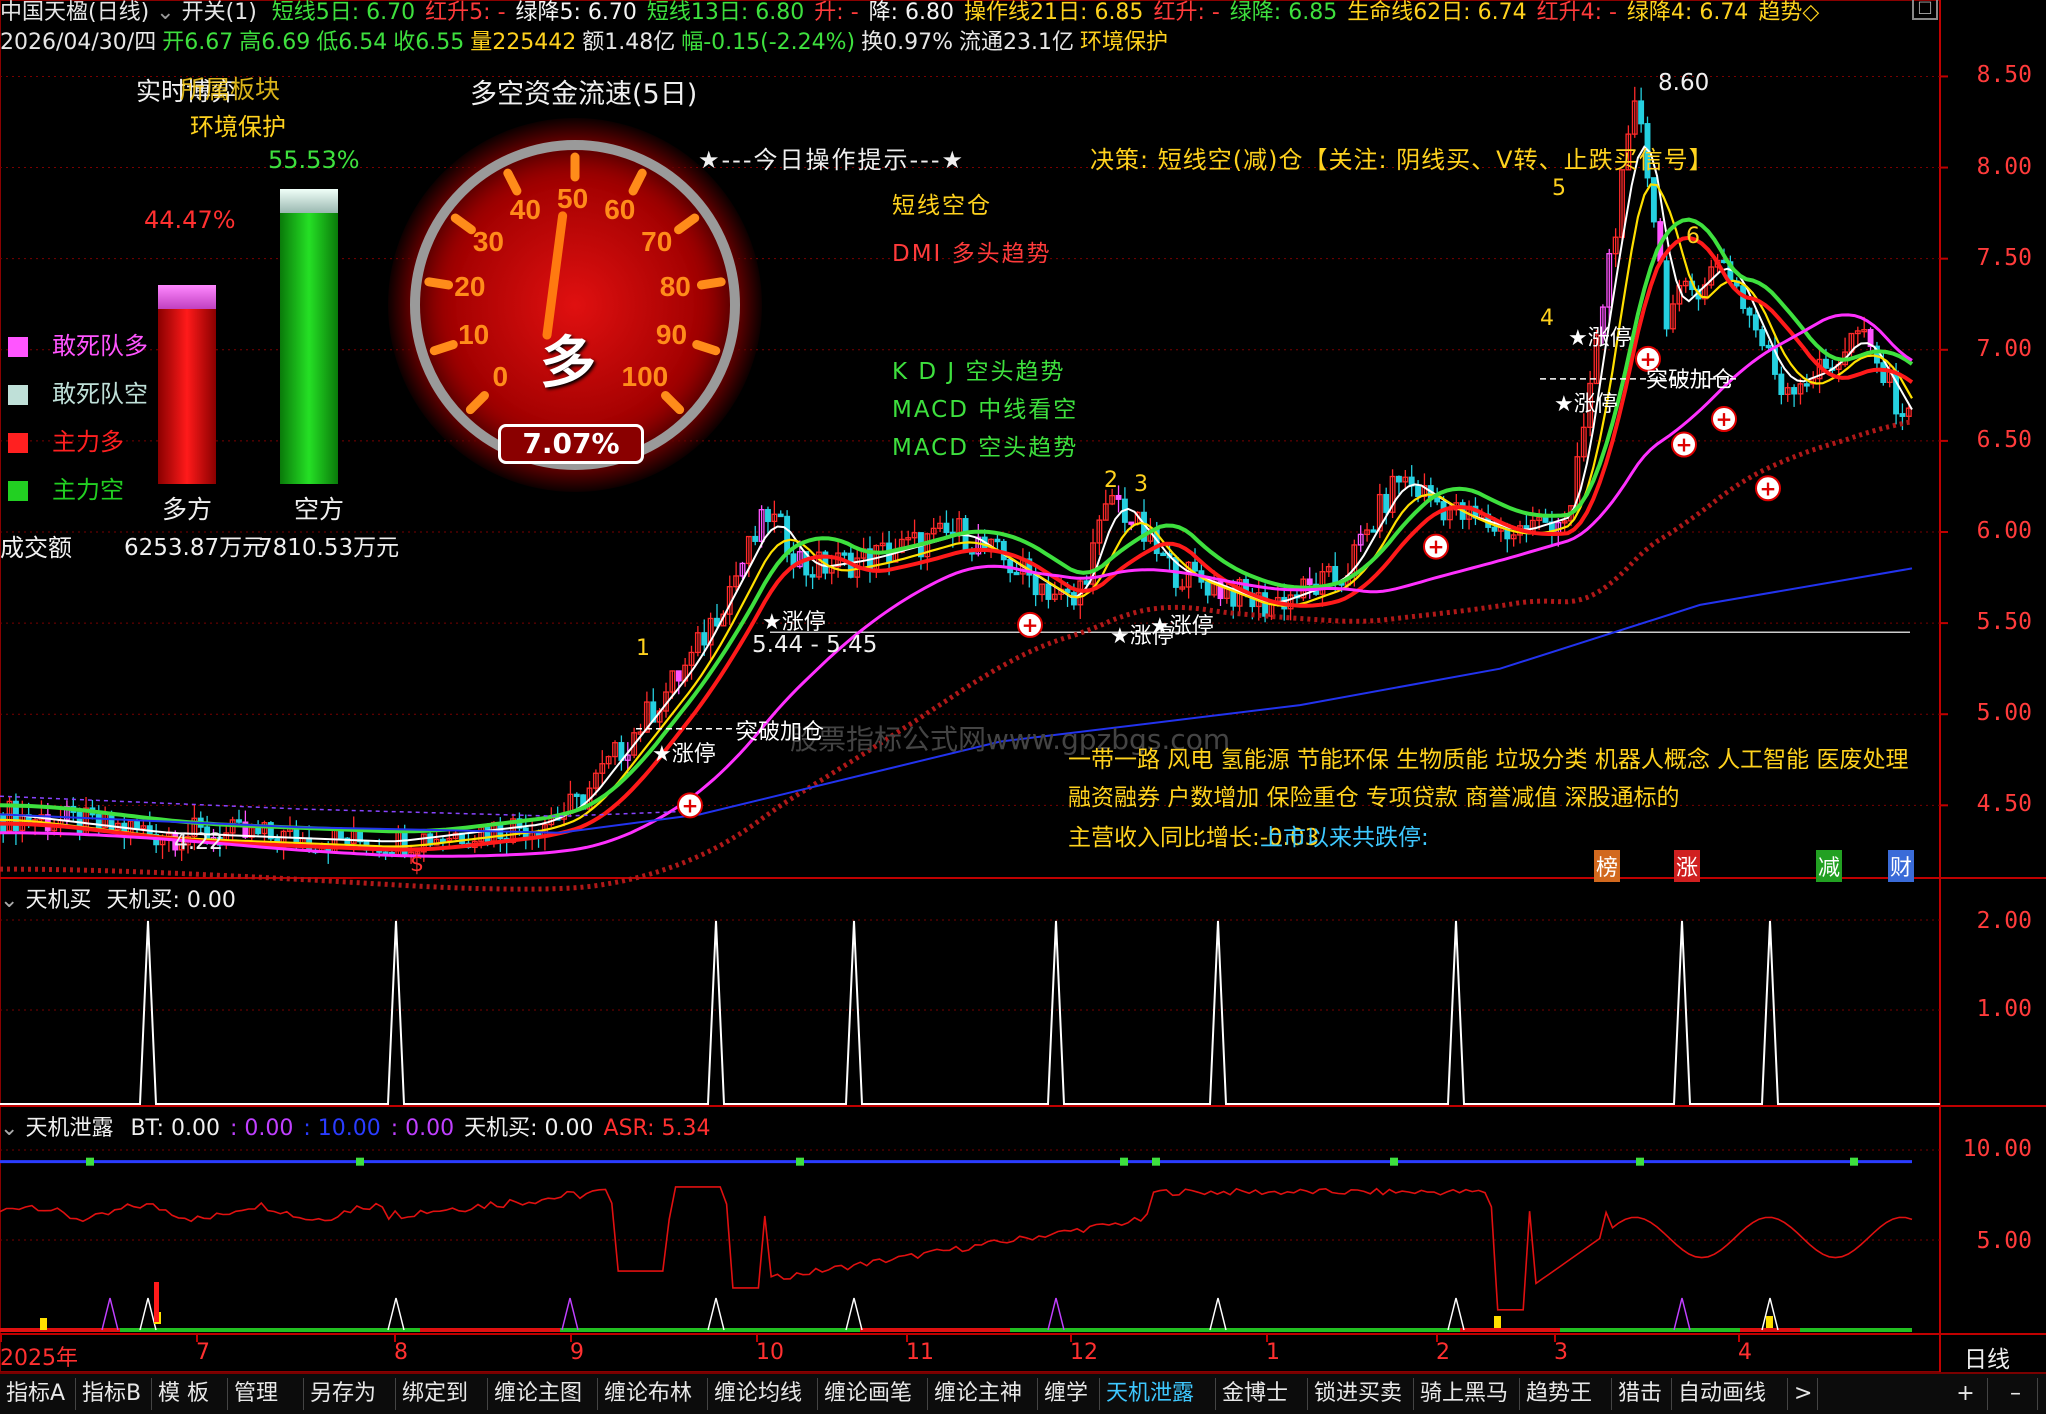 The image size is (2046, 1414). What do you see at coordinates (74, 12) in the screenshot?
I see `stock-name: 中国天楹(日线)` at bounding box center [74, 12].